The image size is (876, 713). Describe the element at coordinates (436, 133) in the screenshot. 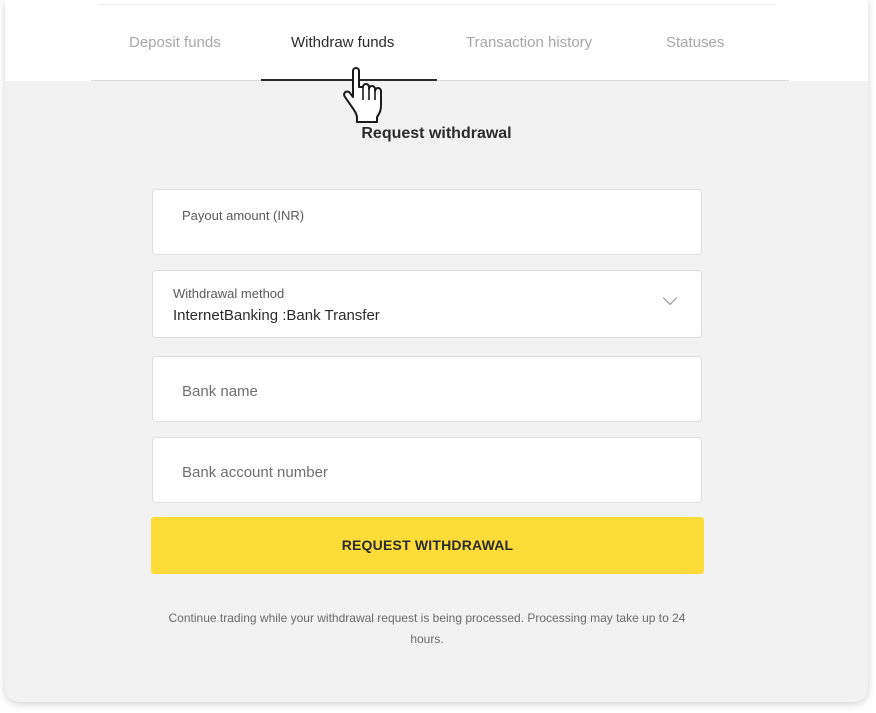

I see `form-title: Request withdrawal` at that location.